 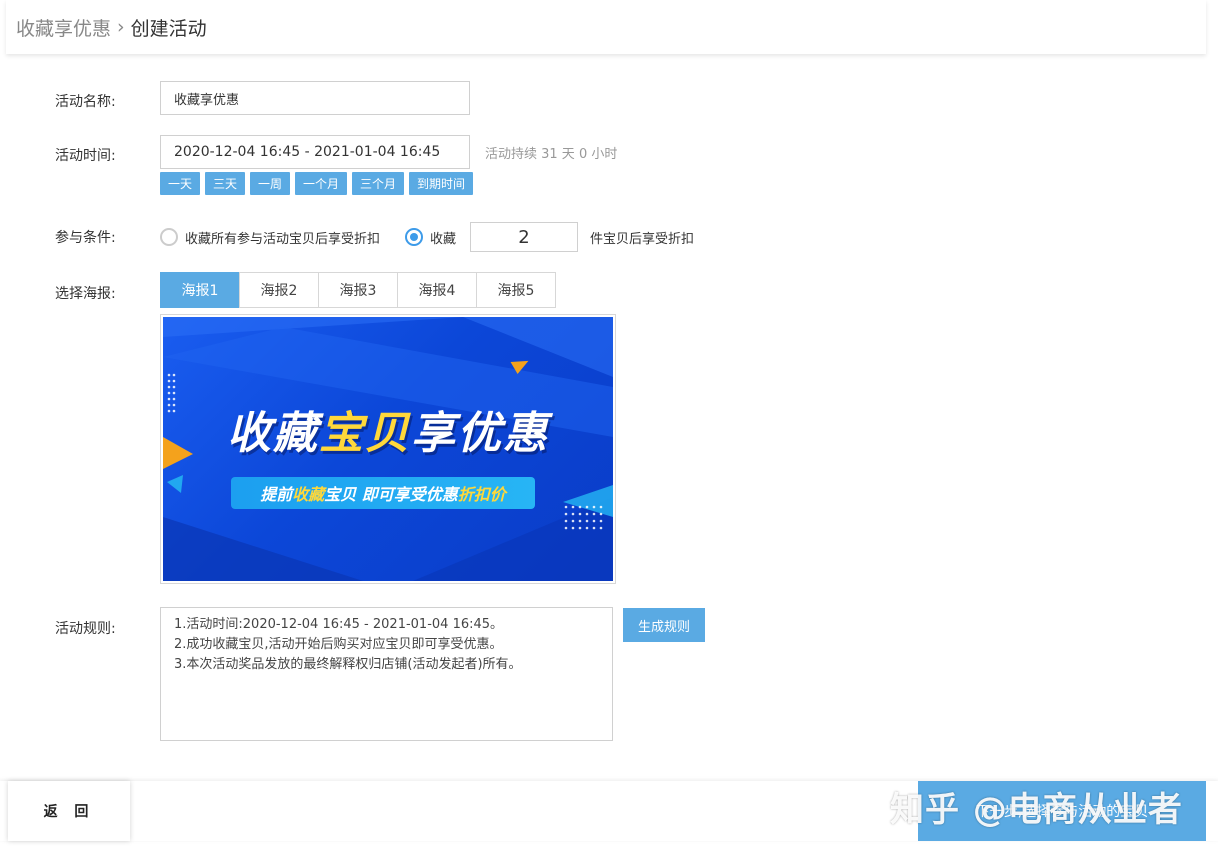 What do you see at coordinates (200, 290) in the screenshot?
I see `tab-poster-1: 海报1` at bounding box center [200, 290].